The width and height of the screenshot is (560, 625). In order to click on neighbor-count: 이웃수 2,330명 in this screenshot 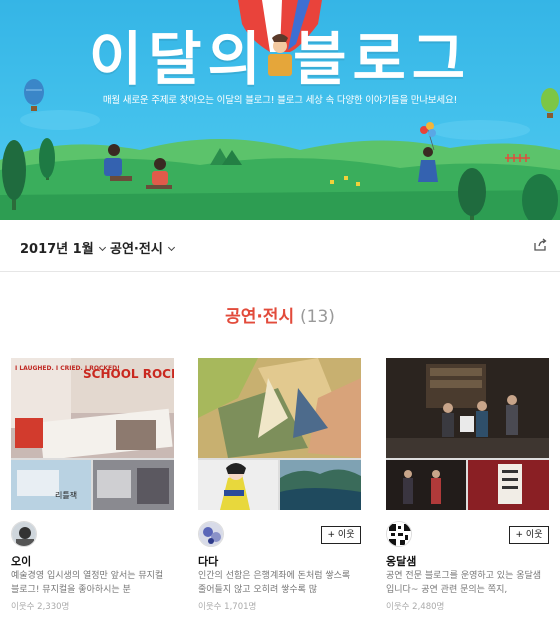, I will do `click(40, 606)`.